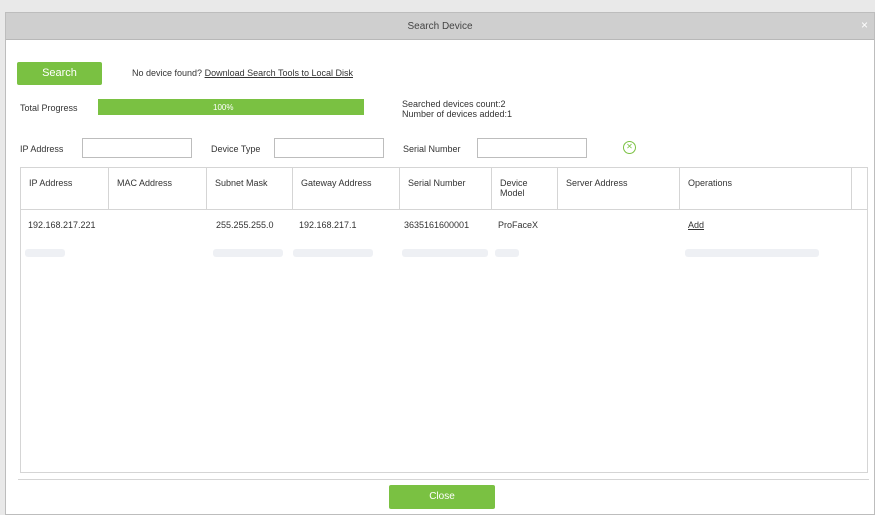 This screenshot has width=875, height=515. What do you see at coordinates (442, 497) in the screenshot?
I see `close-button: Close` at bounding box center [442, 497].